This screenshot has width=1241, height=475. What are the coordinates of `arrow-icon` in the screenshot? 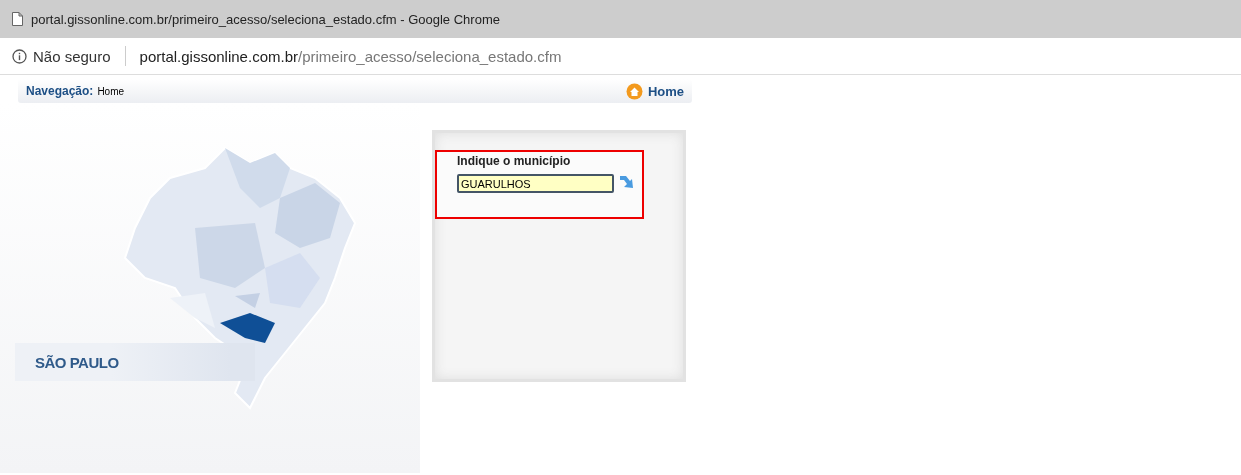 It's located at (627, 182).